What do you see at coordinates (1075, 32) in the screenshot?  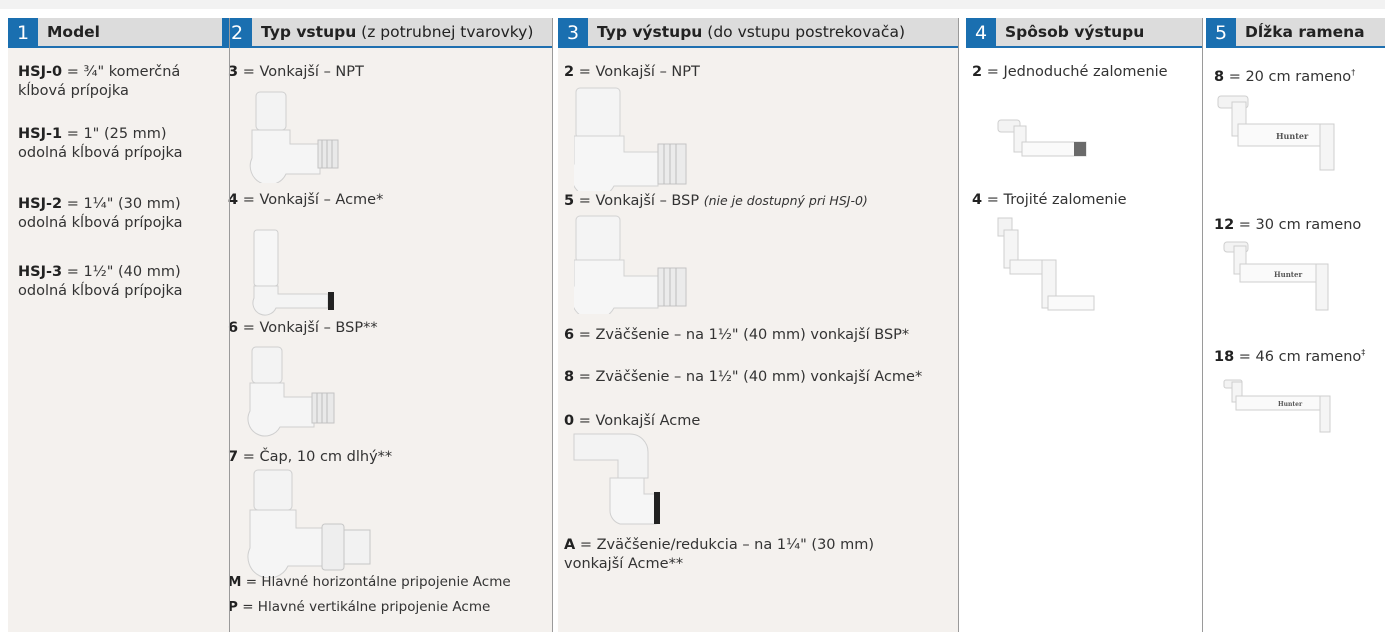 I see `column-title: Spôsob výstupu` at bounding box center [1075, 32].